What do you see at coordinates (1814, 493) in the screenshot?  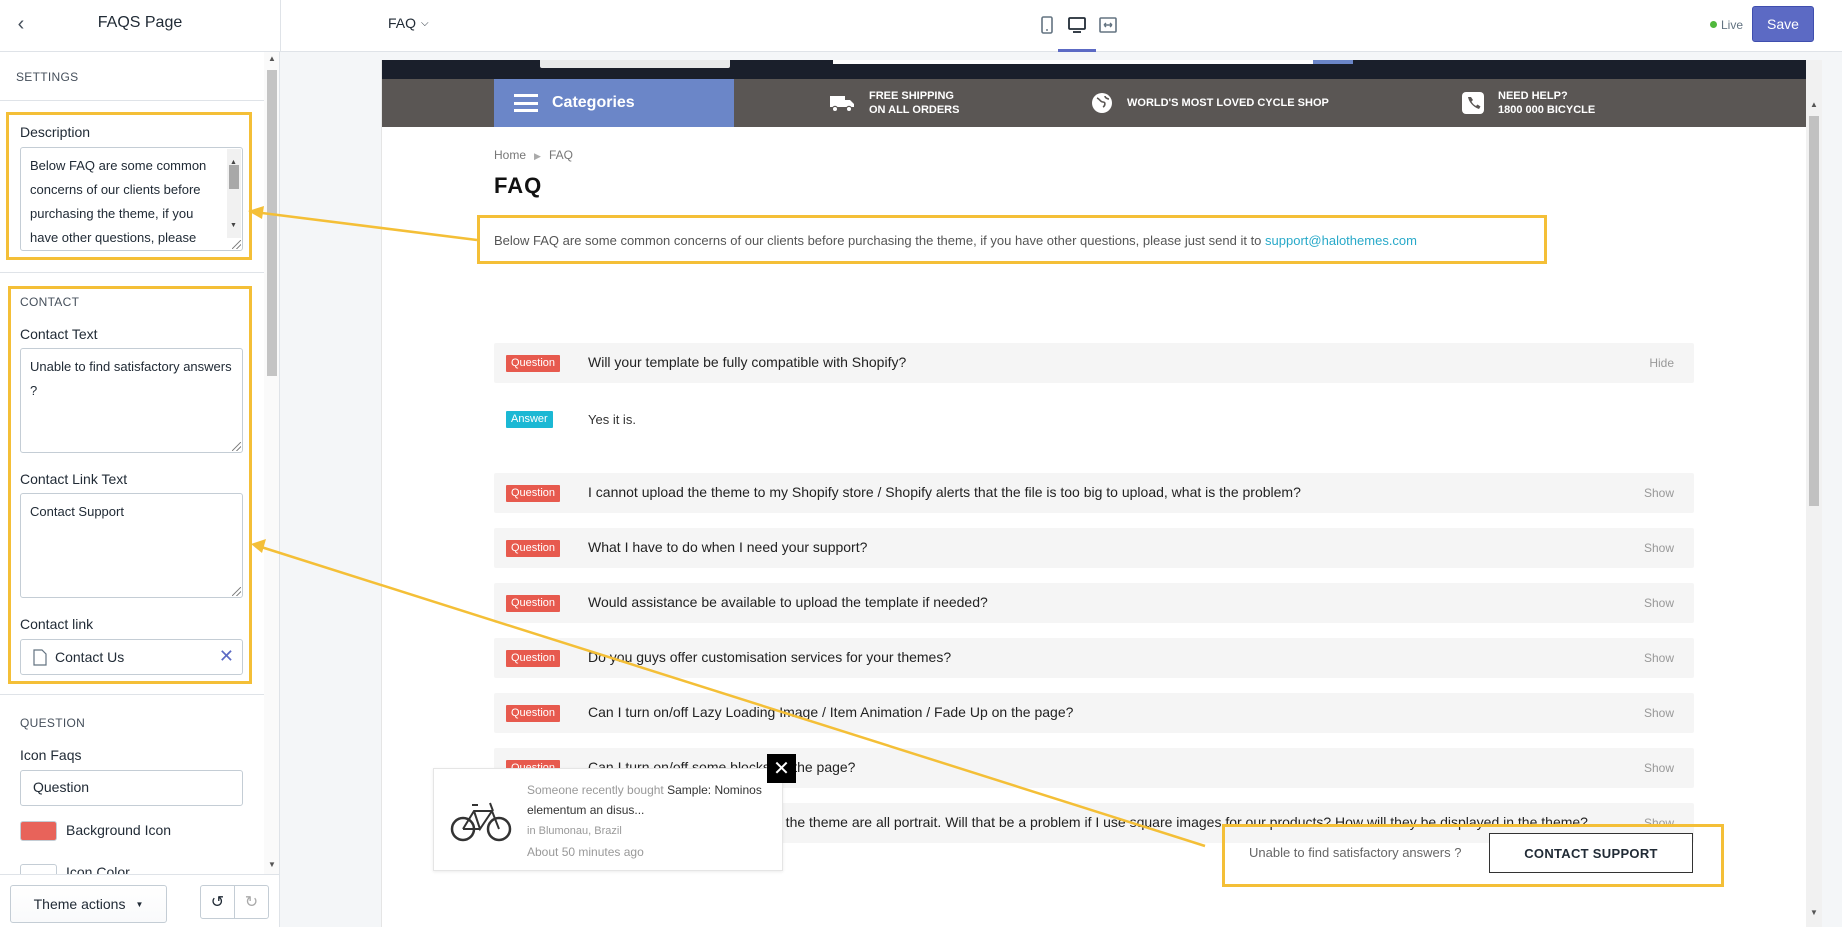 I see `preview-scrollbar: ▲ ▼` at bounding box center [1814, 493].